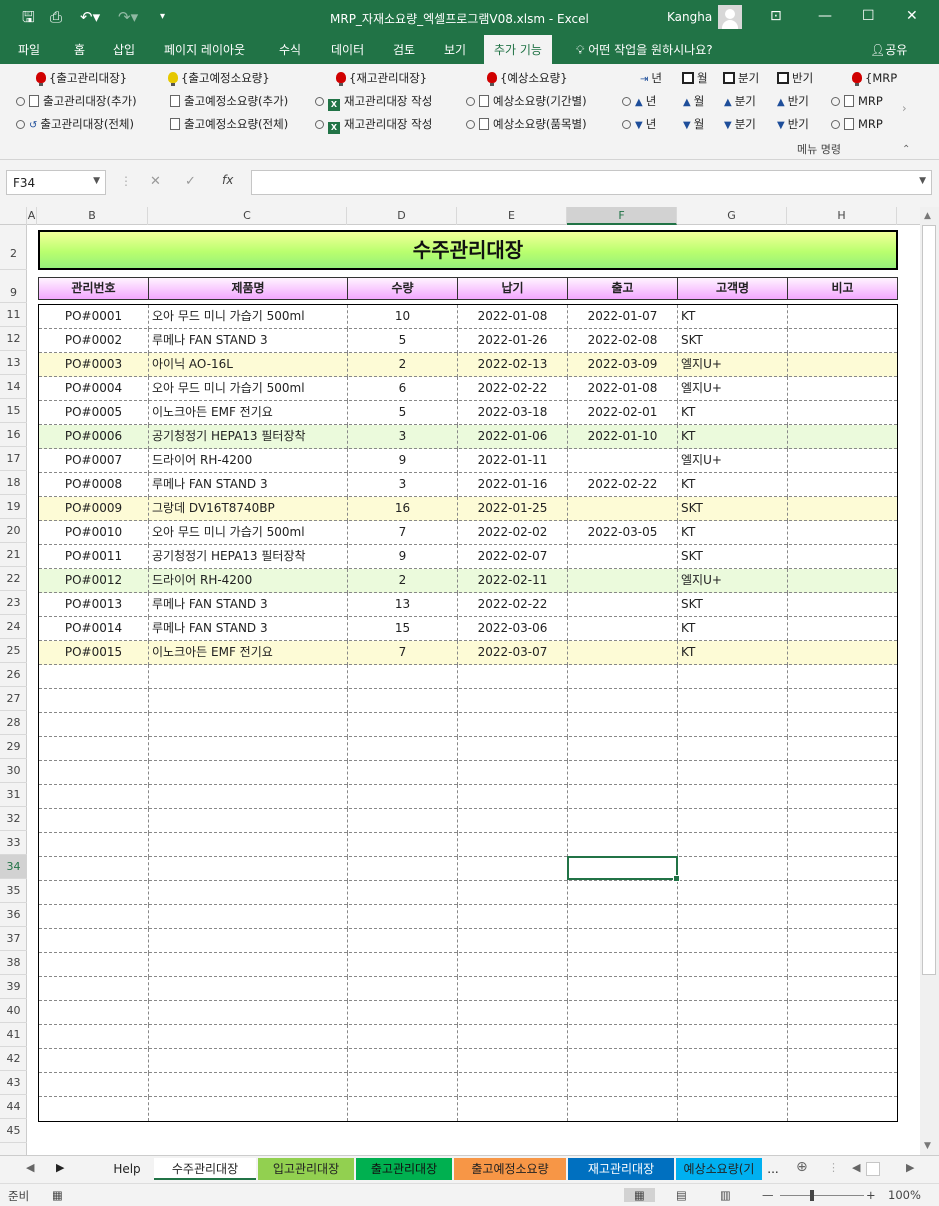  I want to click on menu-inventory-ledger: {재고관리대장}, so click(381, 78).